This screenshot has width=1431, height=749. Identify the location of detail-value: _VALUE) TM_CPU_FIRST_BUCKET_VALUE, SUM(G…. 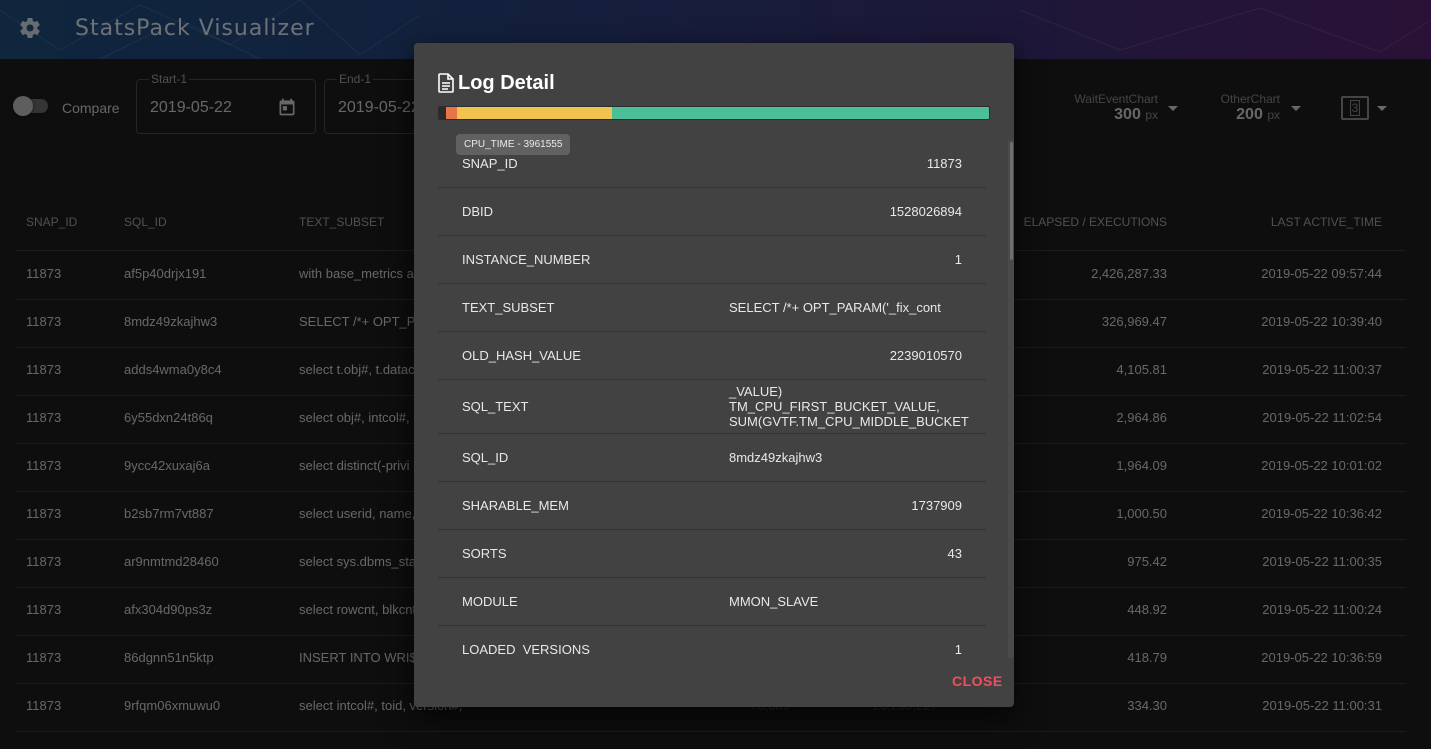
(849, 406).